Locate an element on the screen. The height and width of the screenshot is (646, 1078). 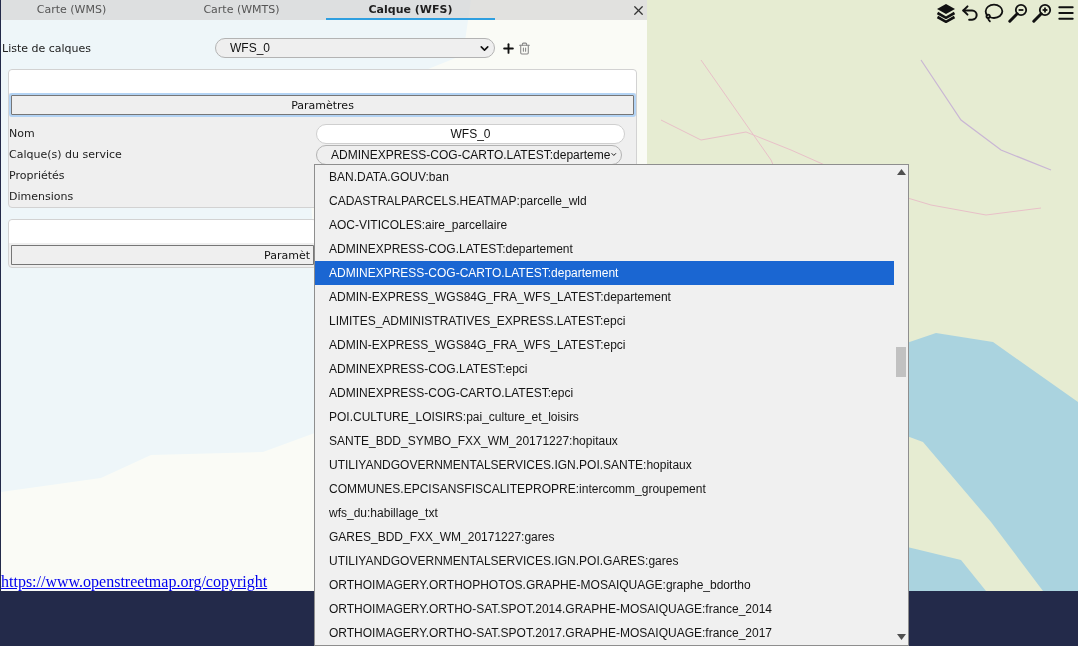
zoom-out-icon is located at coordinates (1018, 13).